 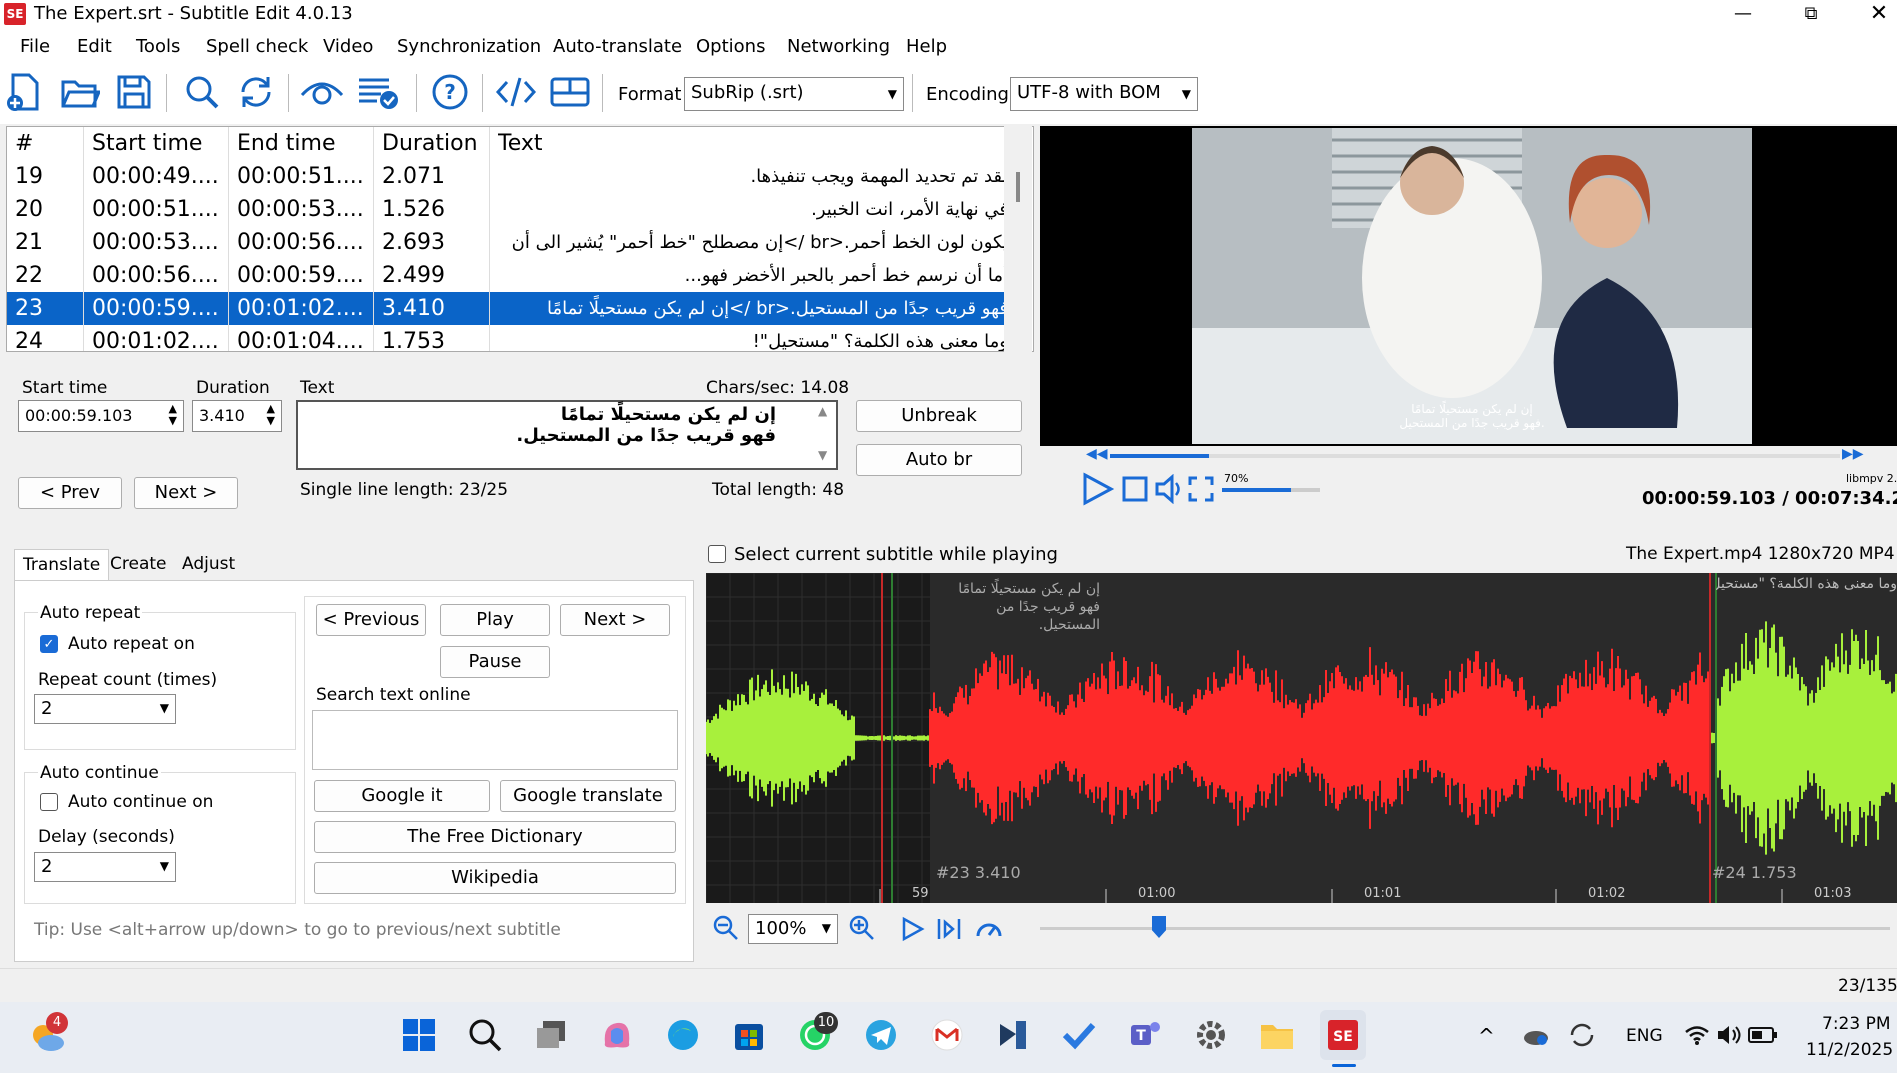 I want to click on clock-date: 11/2/2025, so click(x=1849, y=1050).